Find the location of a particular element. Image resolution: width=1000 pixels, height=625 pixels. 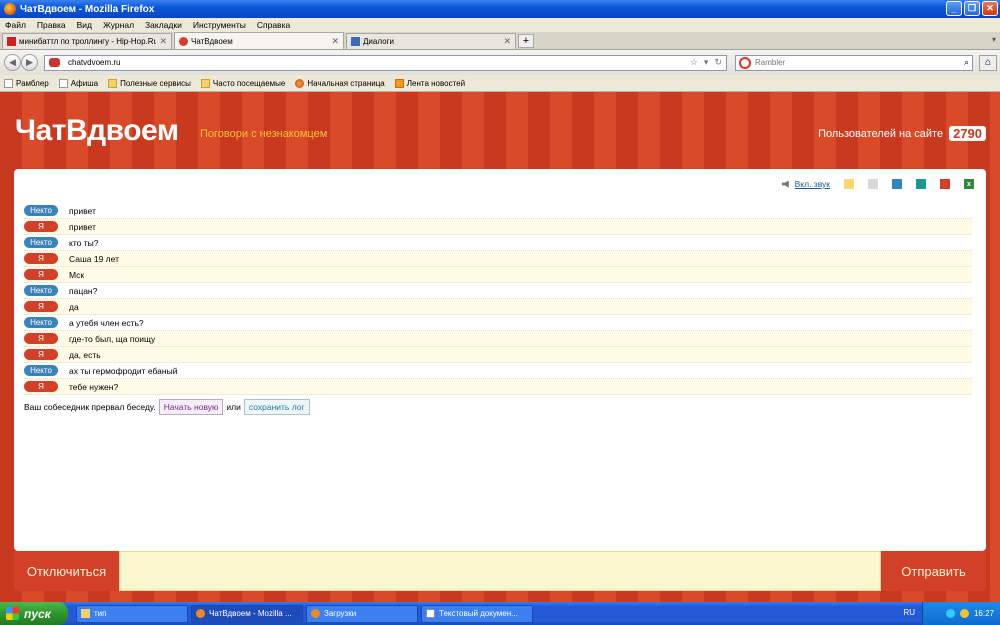

message-text: Мск is located at coordinates (77, 274).